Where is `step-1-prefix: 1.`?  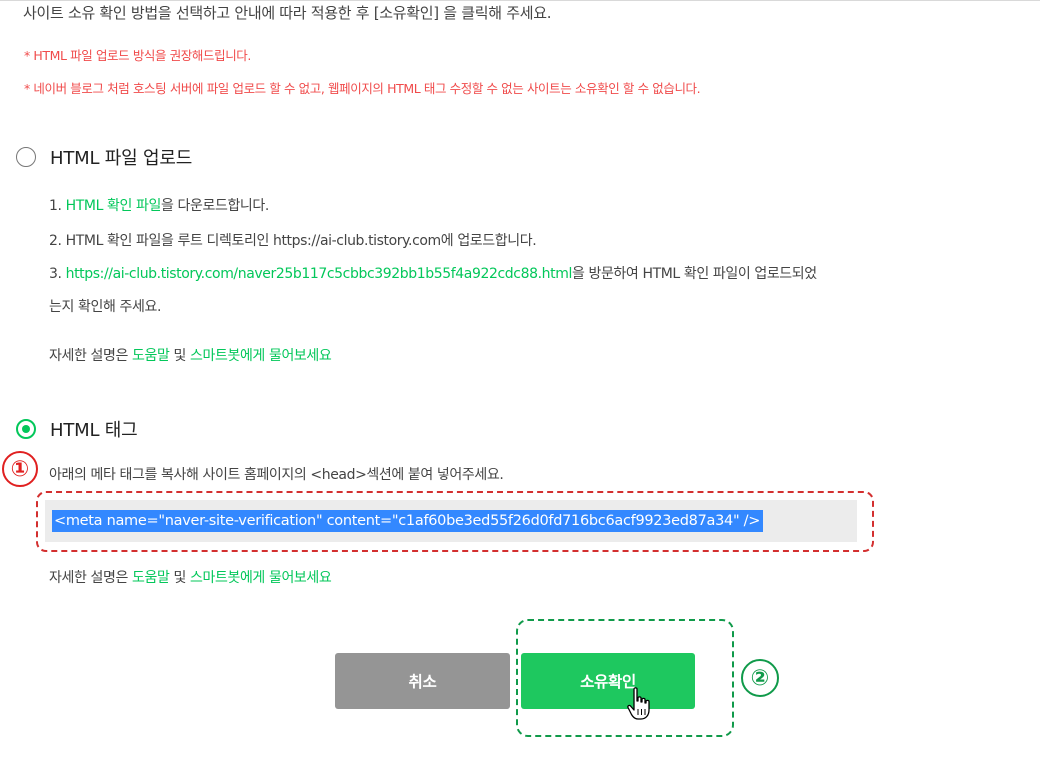
step-1-prefix: 1. is located at coordinates (57, 206).